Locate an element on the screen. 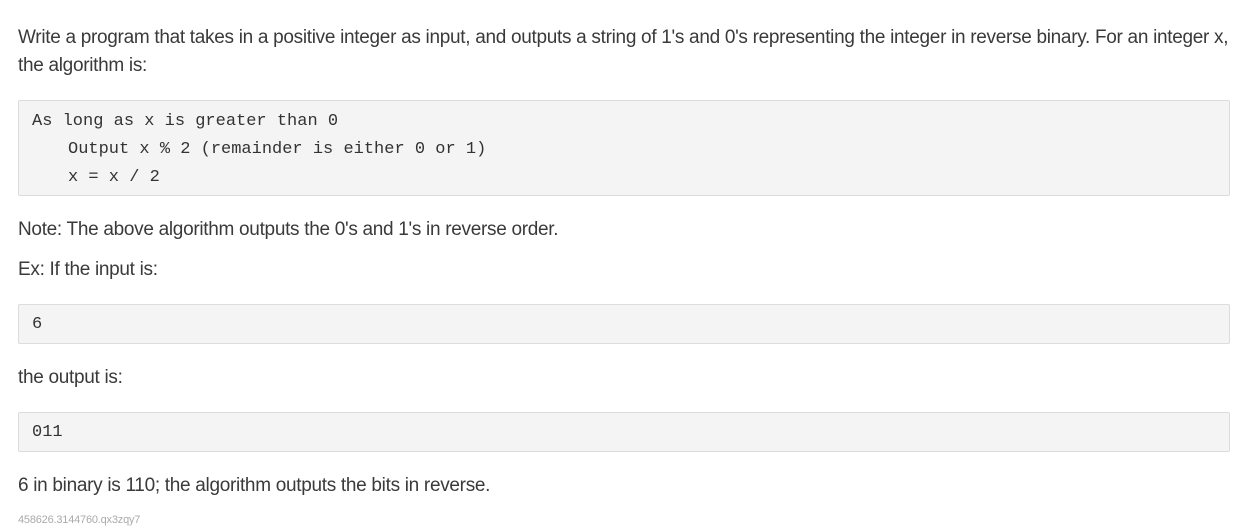  algorithm-line: x = x / 2 is located at coordinates (114, 177).